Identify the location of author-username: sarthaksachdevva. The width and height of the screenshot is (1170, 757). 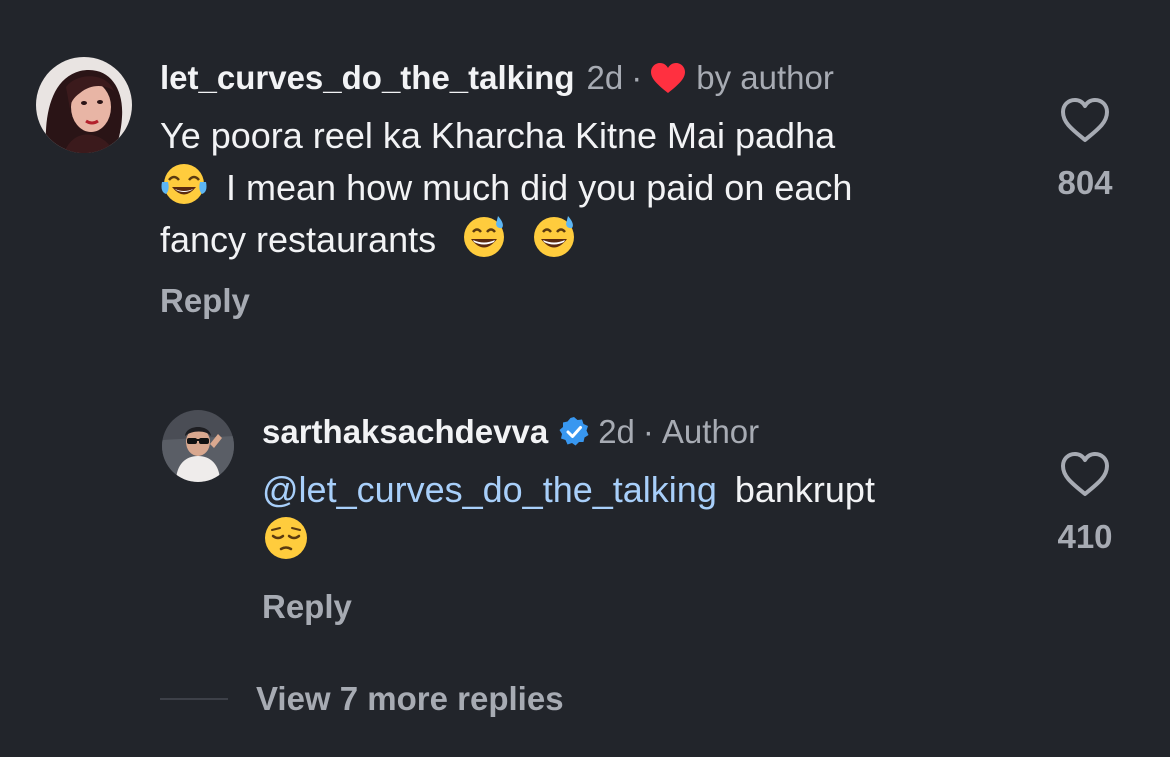
(405, 432).